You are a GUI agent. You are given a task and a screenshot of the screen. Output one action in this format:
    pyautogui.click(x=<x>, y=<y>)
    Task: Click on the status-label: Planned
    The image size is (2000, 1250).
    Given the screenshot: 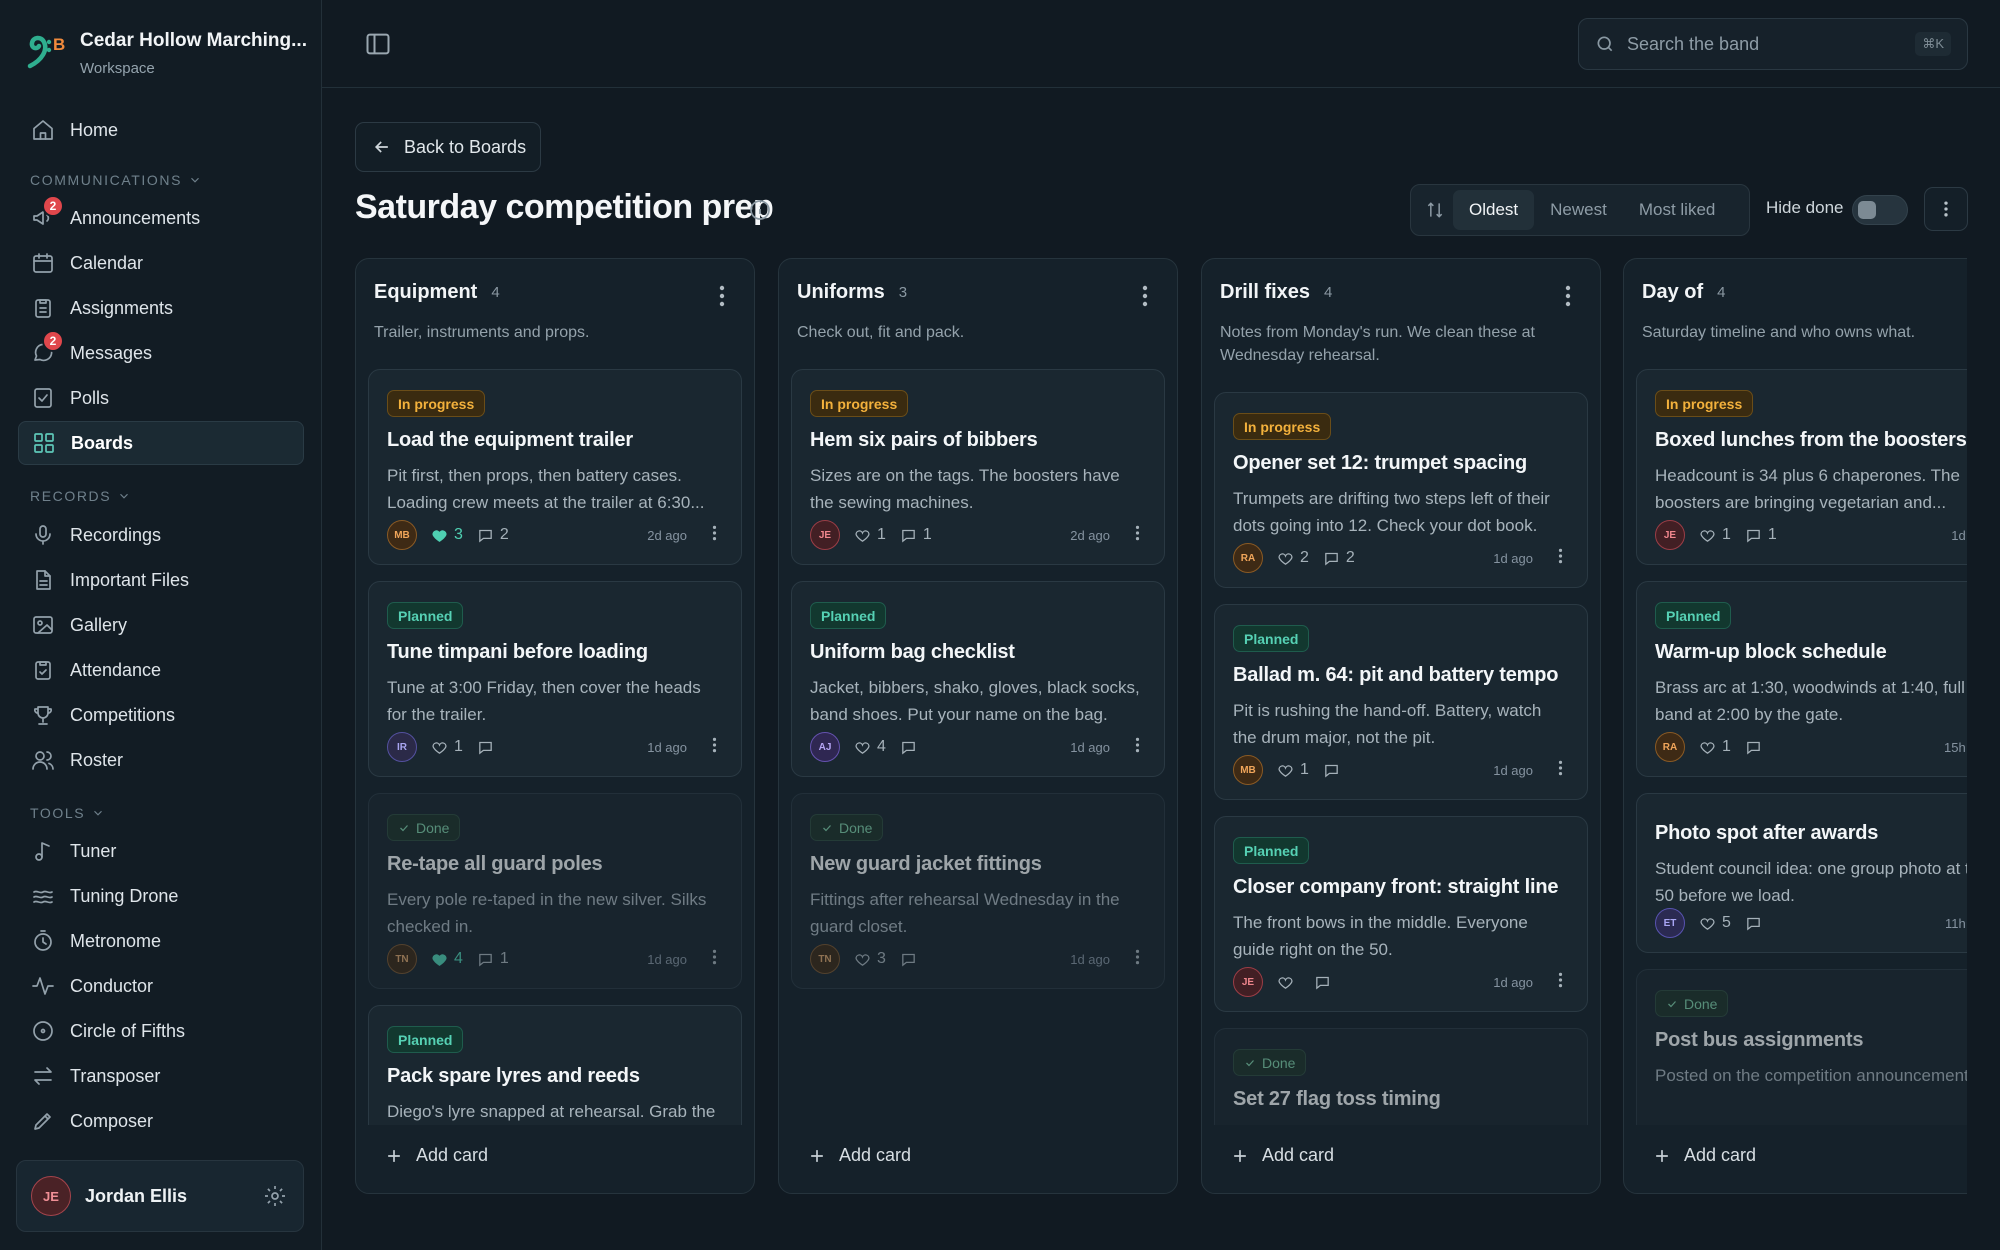 What is the action you would take?
    pyautogui.click(x=1271, y=638)
    